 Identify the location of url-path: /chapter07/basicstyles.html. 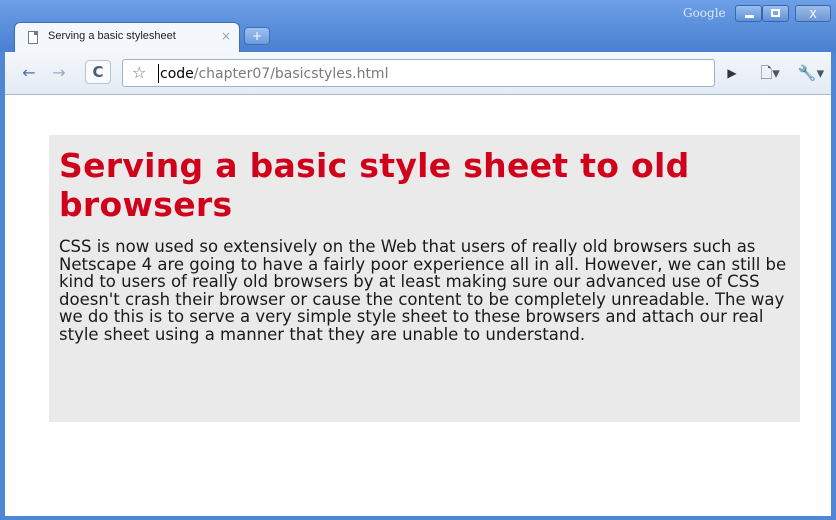
(291, 74).